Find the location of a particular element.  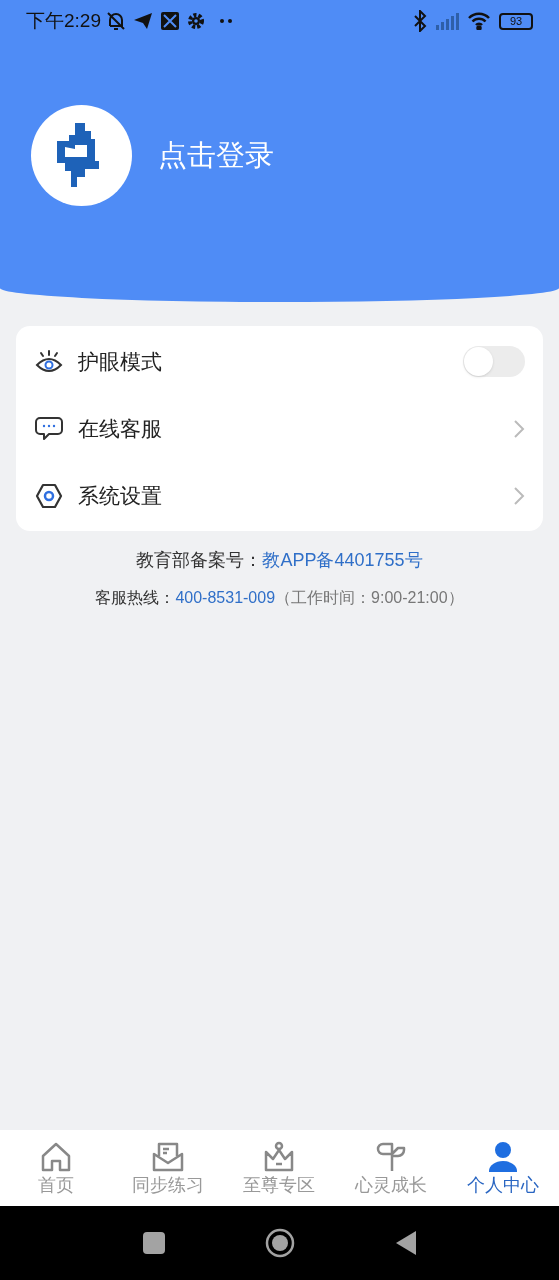

tab-item: 至尊专区 is located at coordinates (279, 1168).